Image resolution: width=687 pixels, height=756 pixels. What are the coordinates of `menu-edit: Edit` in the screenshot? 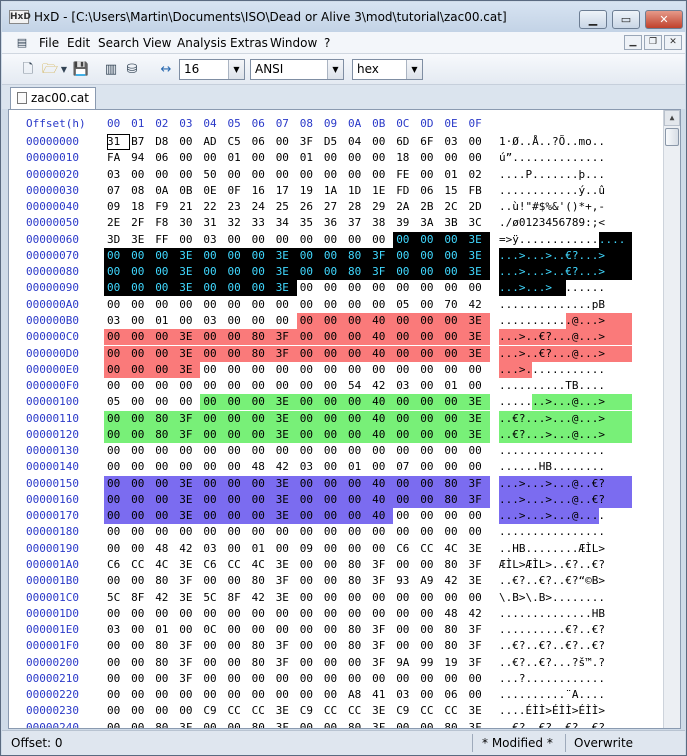 It's located at (78, 43).